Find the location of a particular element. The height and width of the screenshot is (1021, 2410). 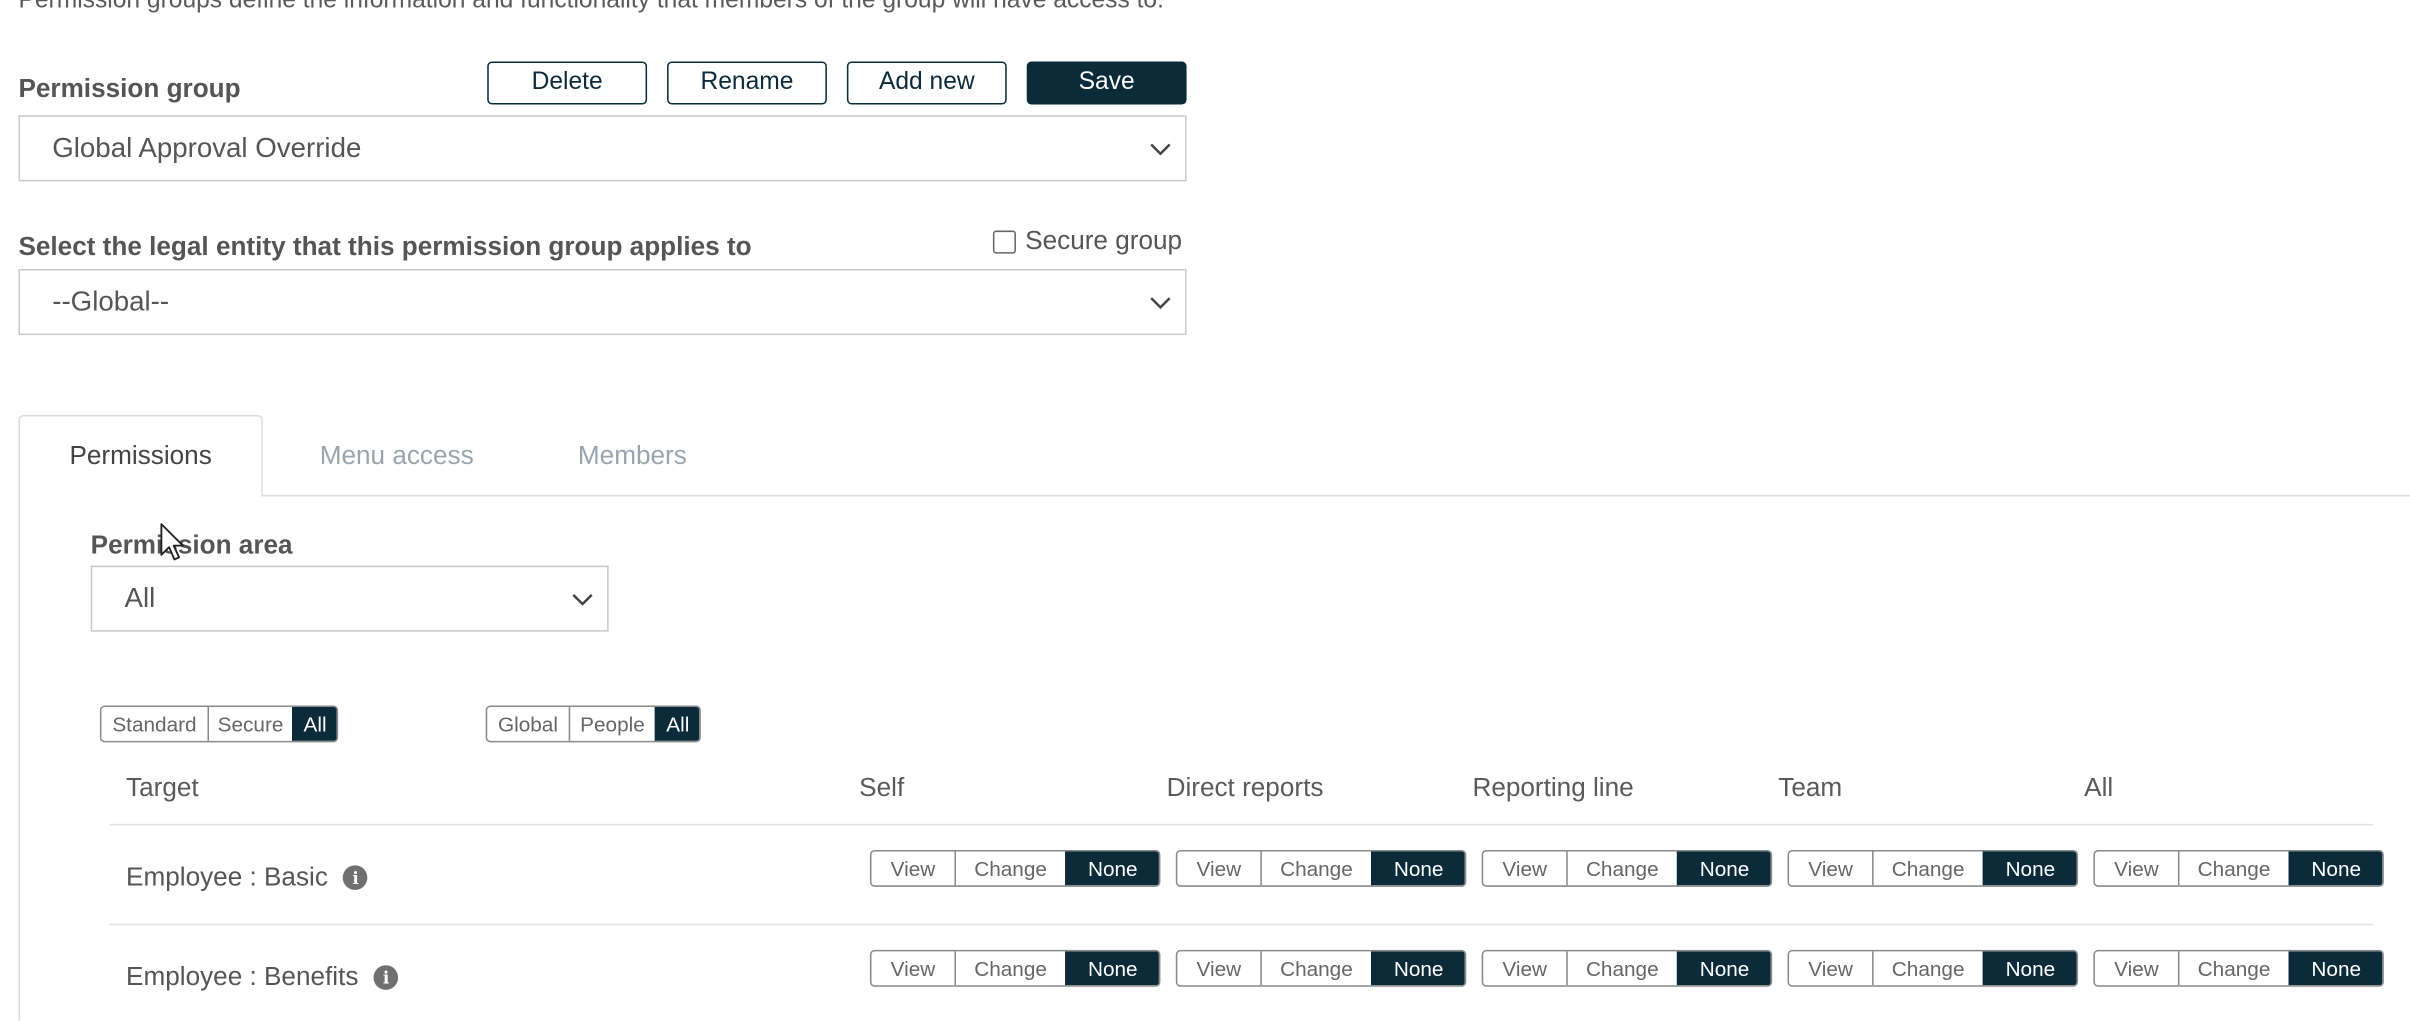

permission-type-filter: Standard Secure All is located at coordinates (219, 724).